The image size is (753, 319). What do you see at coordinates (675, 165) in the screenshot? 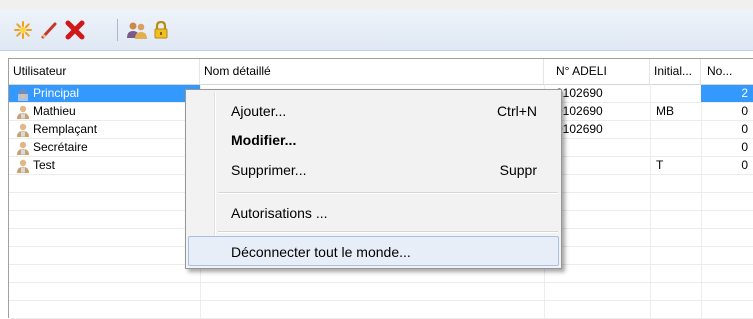
I see `table-cell-initial: T` at bounding box center [675, 165].